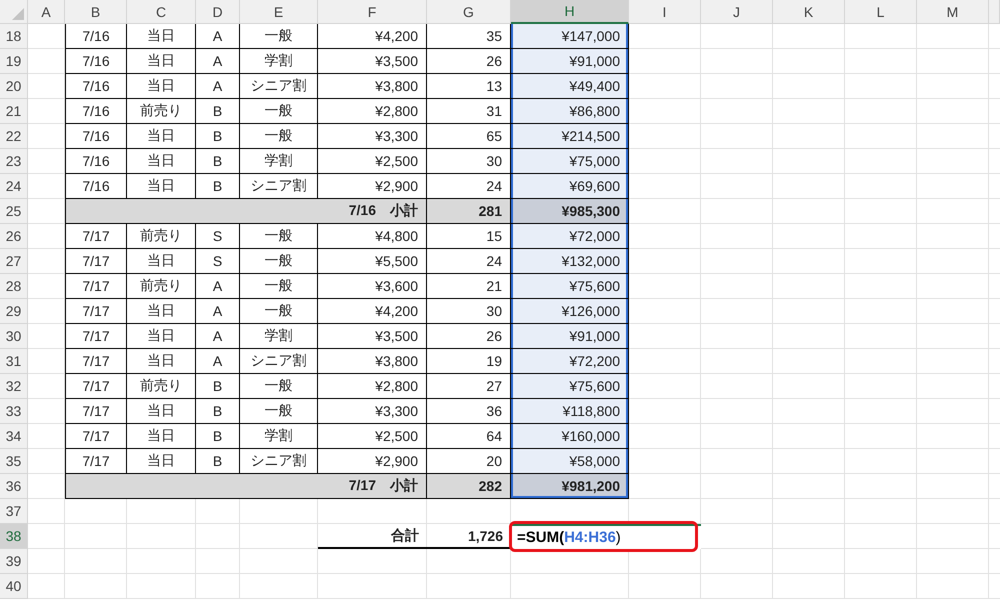  Describe the element at coordinates (14, 386) in the screenshot. I see `row-header: 32` at that location.